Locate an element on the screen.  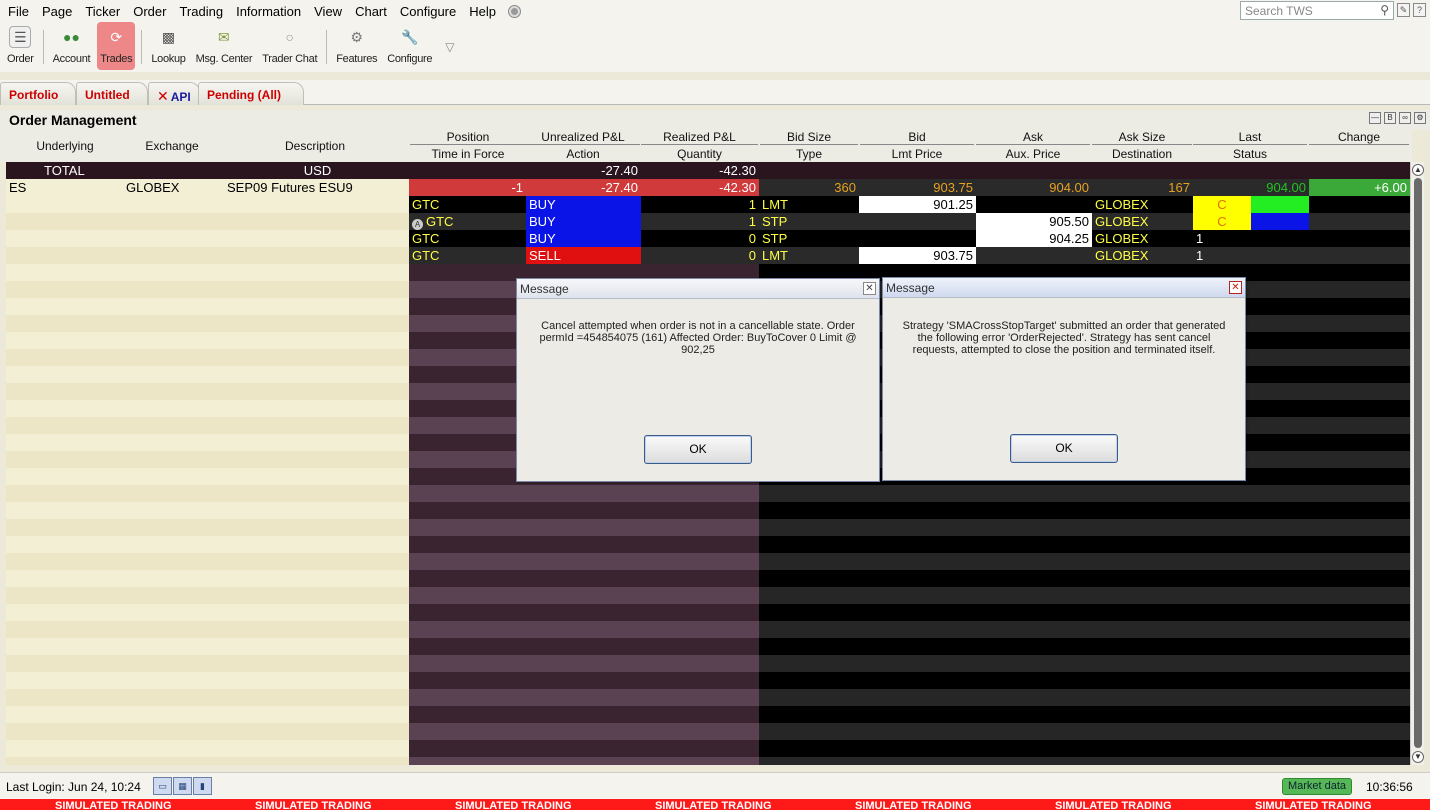
layout-chart-icon: ▮ is located at coordinates (202, 786).